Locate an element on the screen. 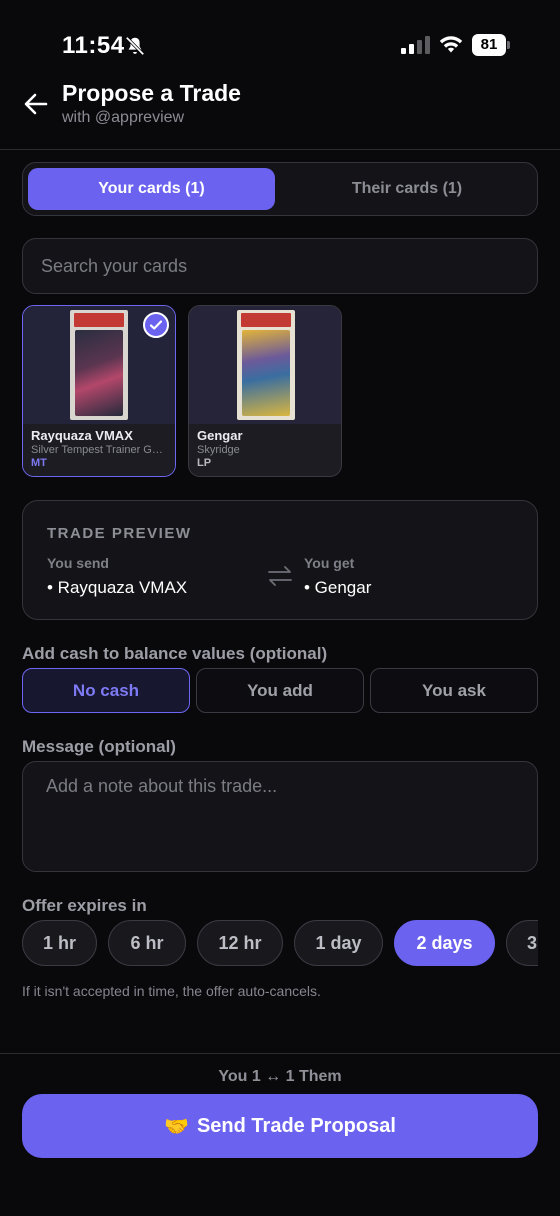  expiry-pill-2days: 2 days is located at coordinates (444, 943).